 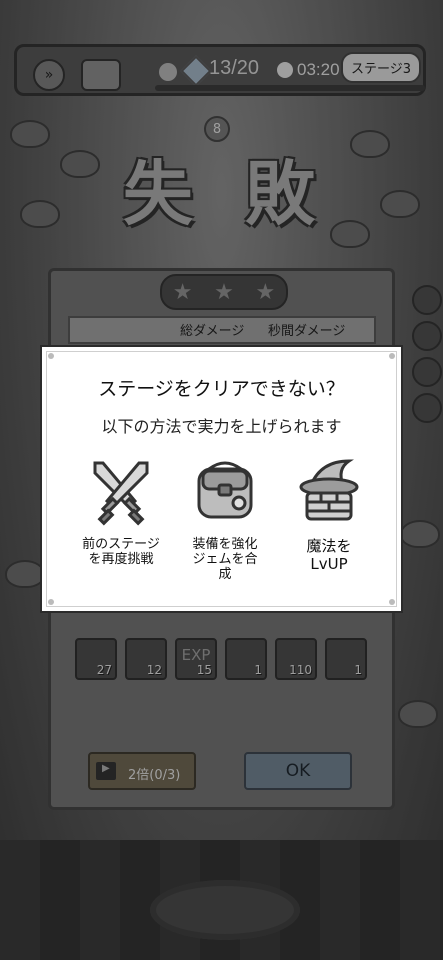 I want to click on crossed-swords-icon, so click(x=121, y=491).